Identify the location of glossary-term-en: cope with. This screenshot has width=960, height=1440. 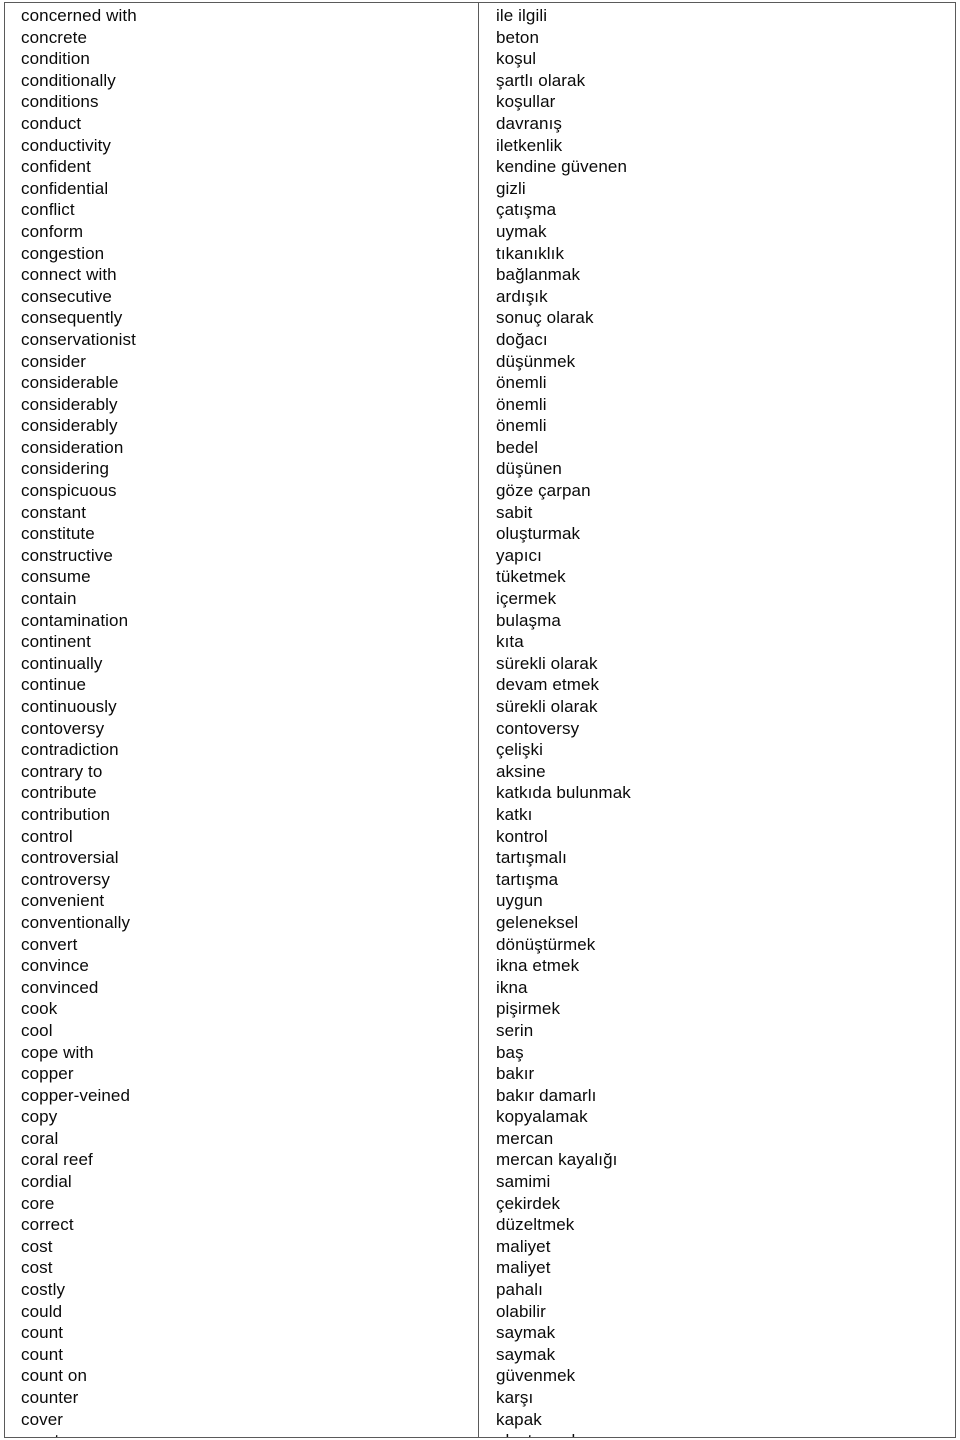
(57, 1052).